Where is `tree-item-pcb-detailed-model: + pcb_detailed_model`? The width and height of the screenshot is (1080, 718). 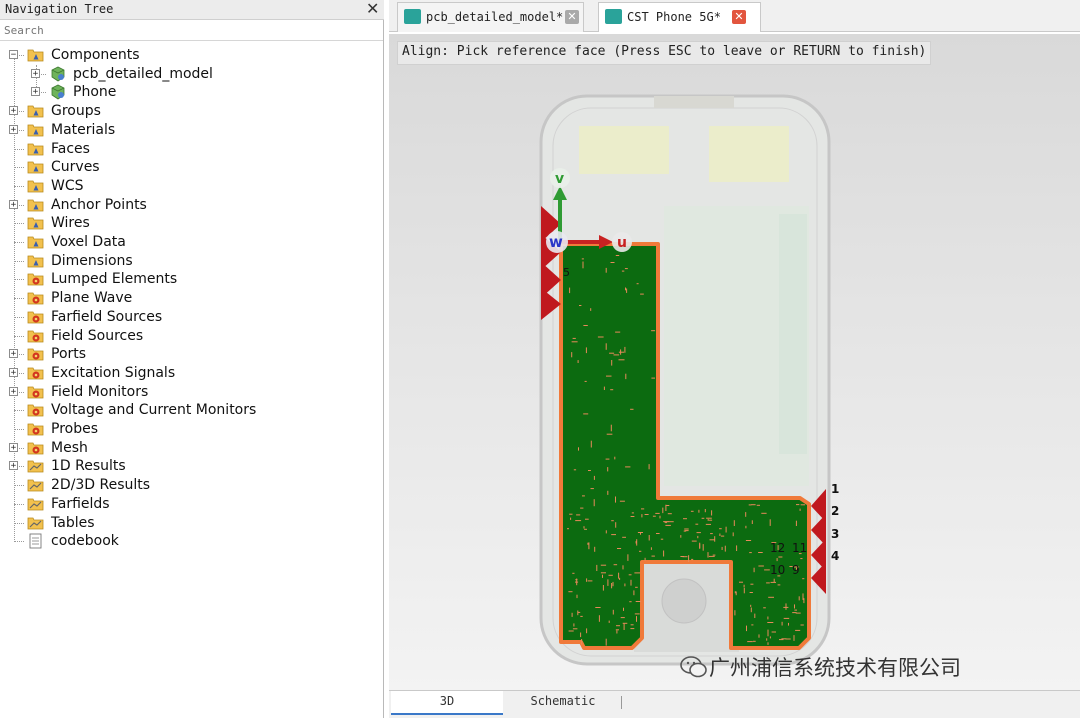
tree-item-pcb-detailed-model: + pcb_detailed_model is located at coordinates (190, 74).